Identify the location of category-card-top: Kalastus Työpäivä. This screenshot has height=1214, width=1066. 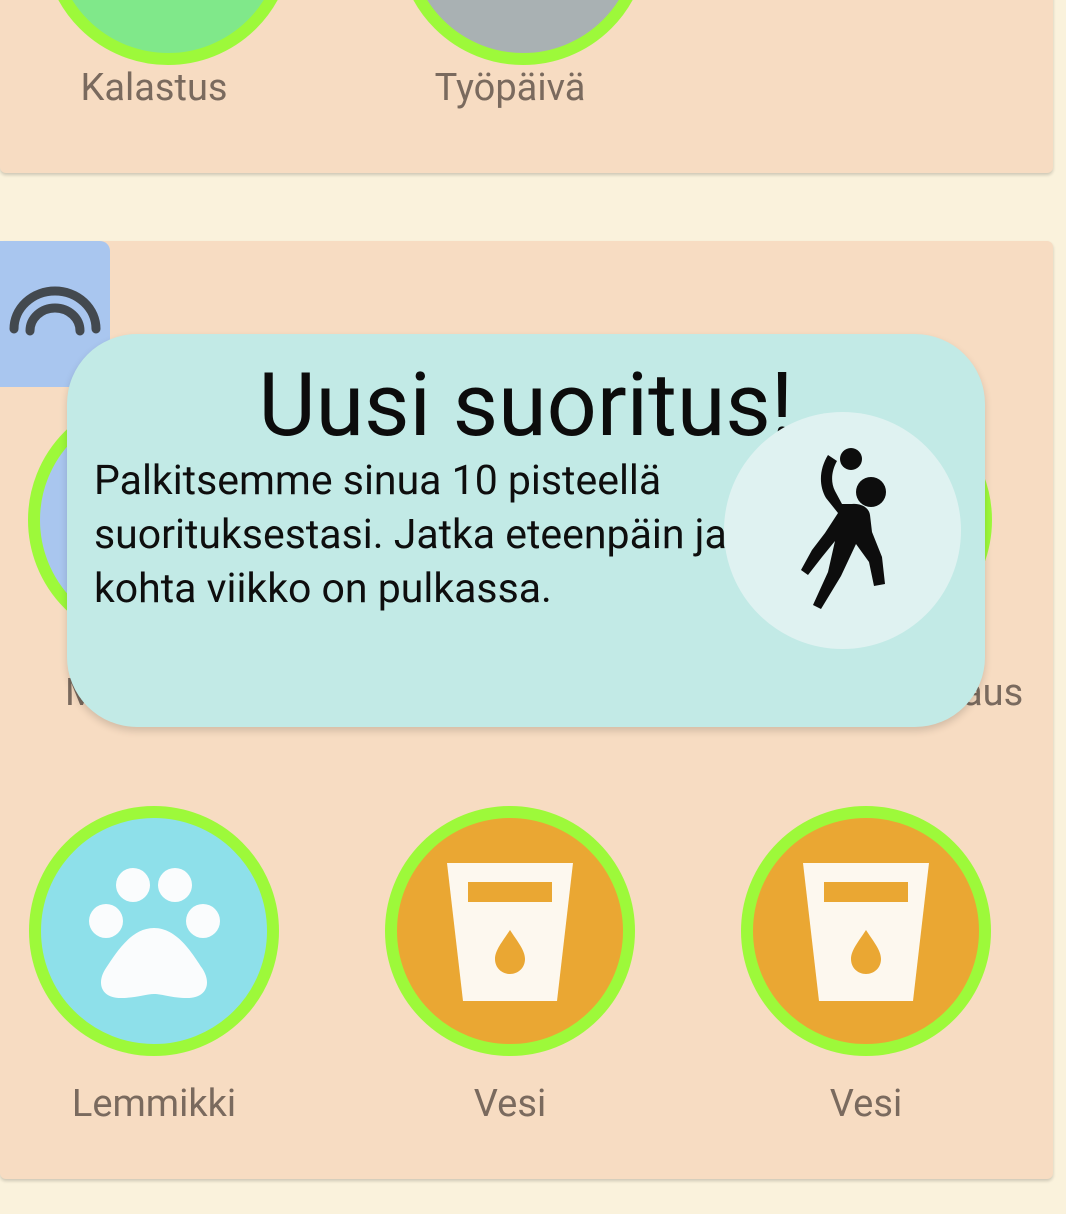
(526, 86).